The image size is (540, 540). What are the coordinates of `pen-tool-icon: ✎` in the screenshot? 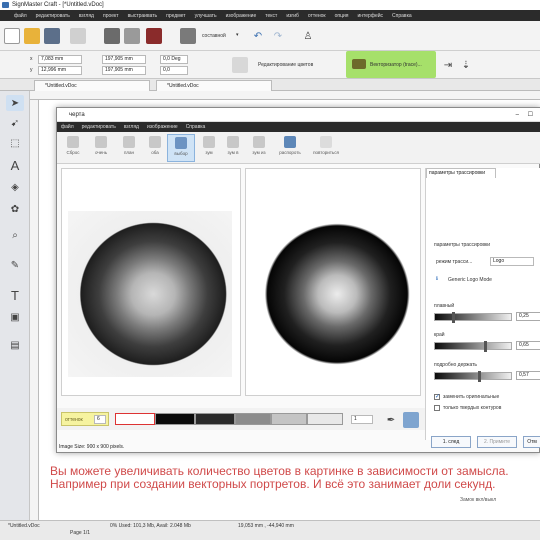 It's located at (15, 265).